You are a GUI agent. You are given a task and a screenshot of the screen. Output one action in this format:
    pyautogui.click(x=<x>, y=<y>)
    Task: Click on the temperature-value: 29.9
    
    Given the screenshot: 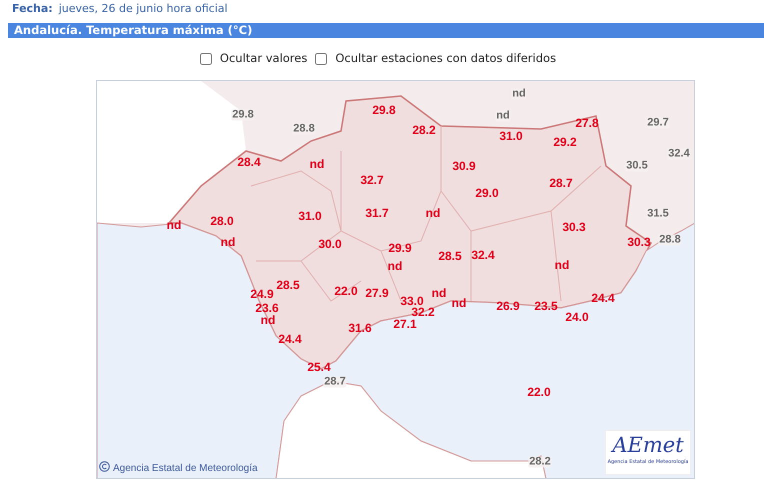 What is the action you would take?
    pyautogui.click(x=400, y=248)
    